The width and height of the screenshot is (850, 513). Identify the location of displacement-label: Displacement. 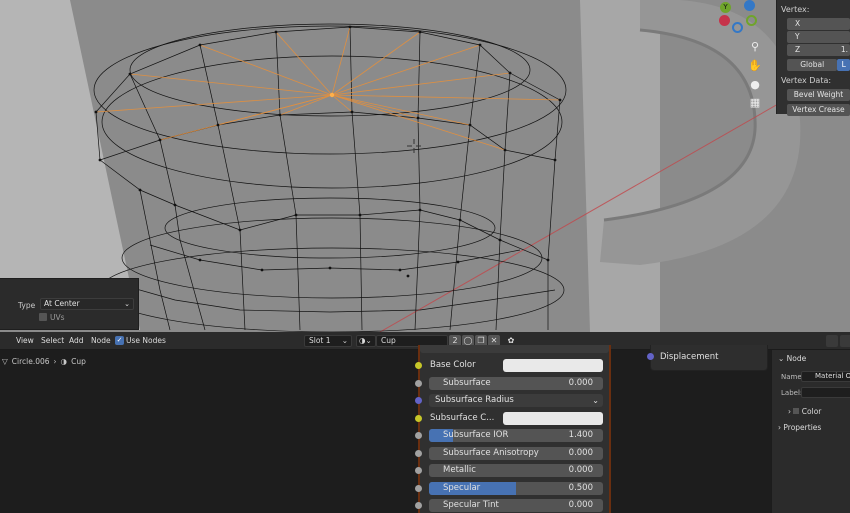
(689, 357).